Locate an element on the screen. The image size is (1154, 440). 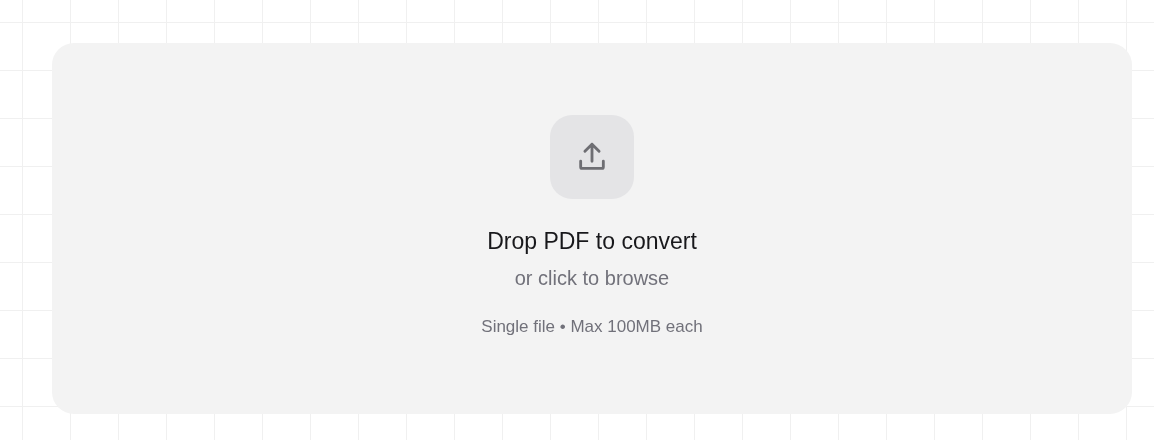
file-limit-hint: Single file • Max 100MB each is located at coordinates (592, 327).